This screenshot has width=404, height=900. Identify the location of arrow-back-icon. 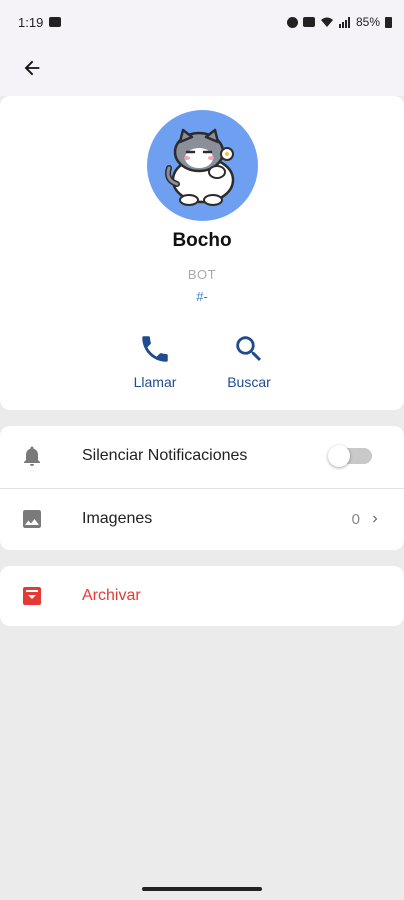
(32, 68).